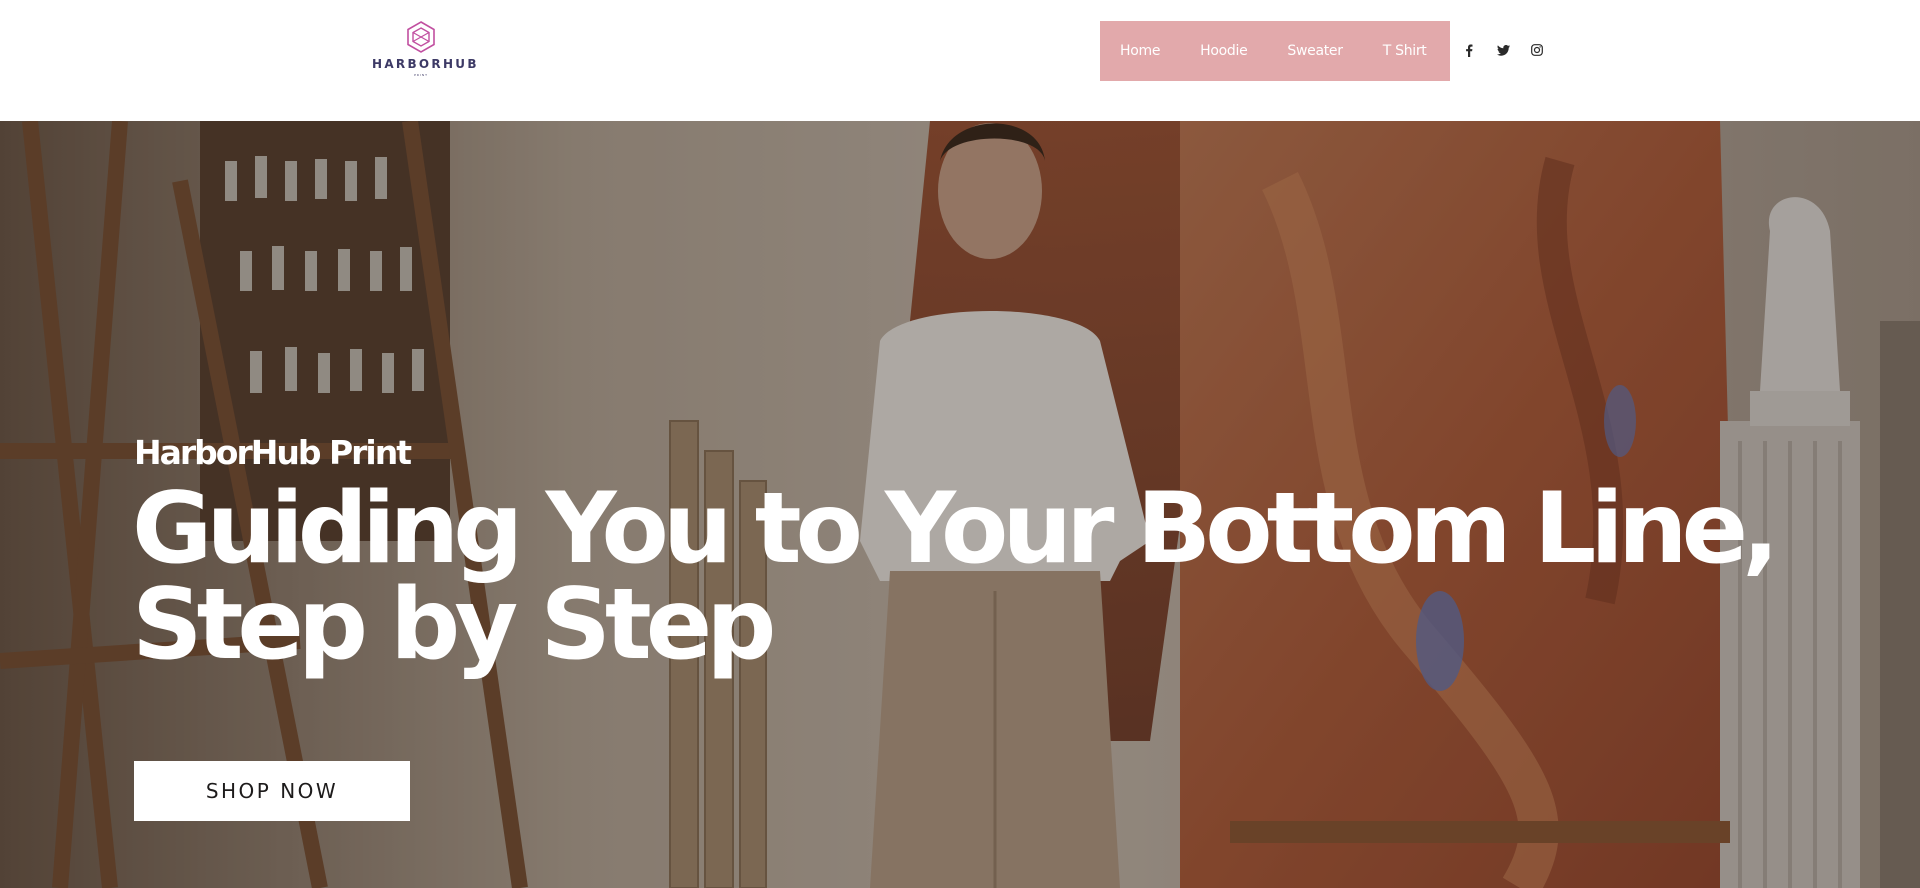  Describe the element at coordinates (421, 37) in the screenshot. I see `logo-mark-icon` at that location.